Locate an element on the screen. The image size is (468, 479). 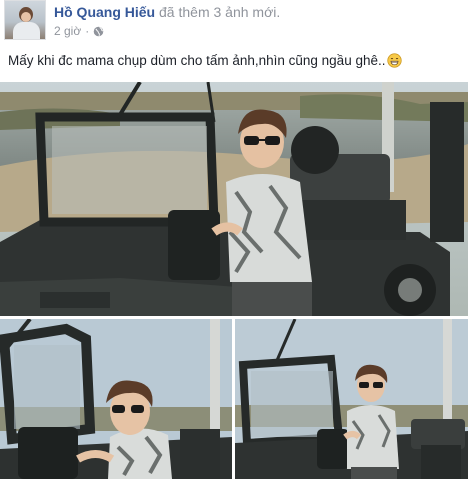
post-timestamp: 2 giờ is located at coordinates (67, 31).